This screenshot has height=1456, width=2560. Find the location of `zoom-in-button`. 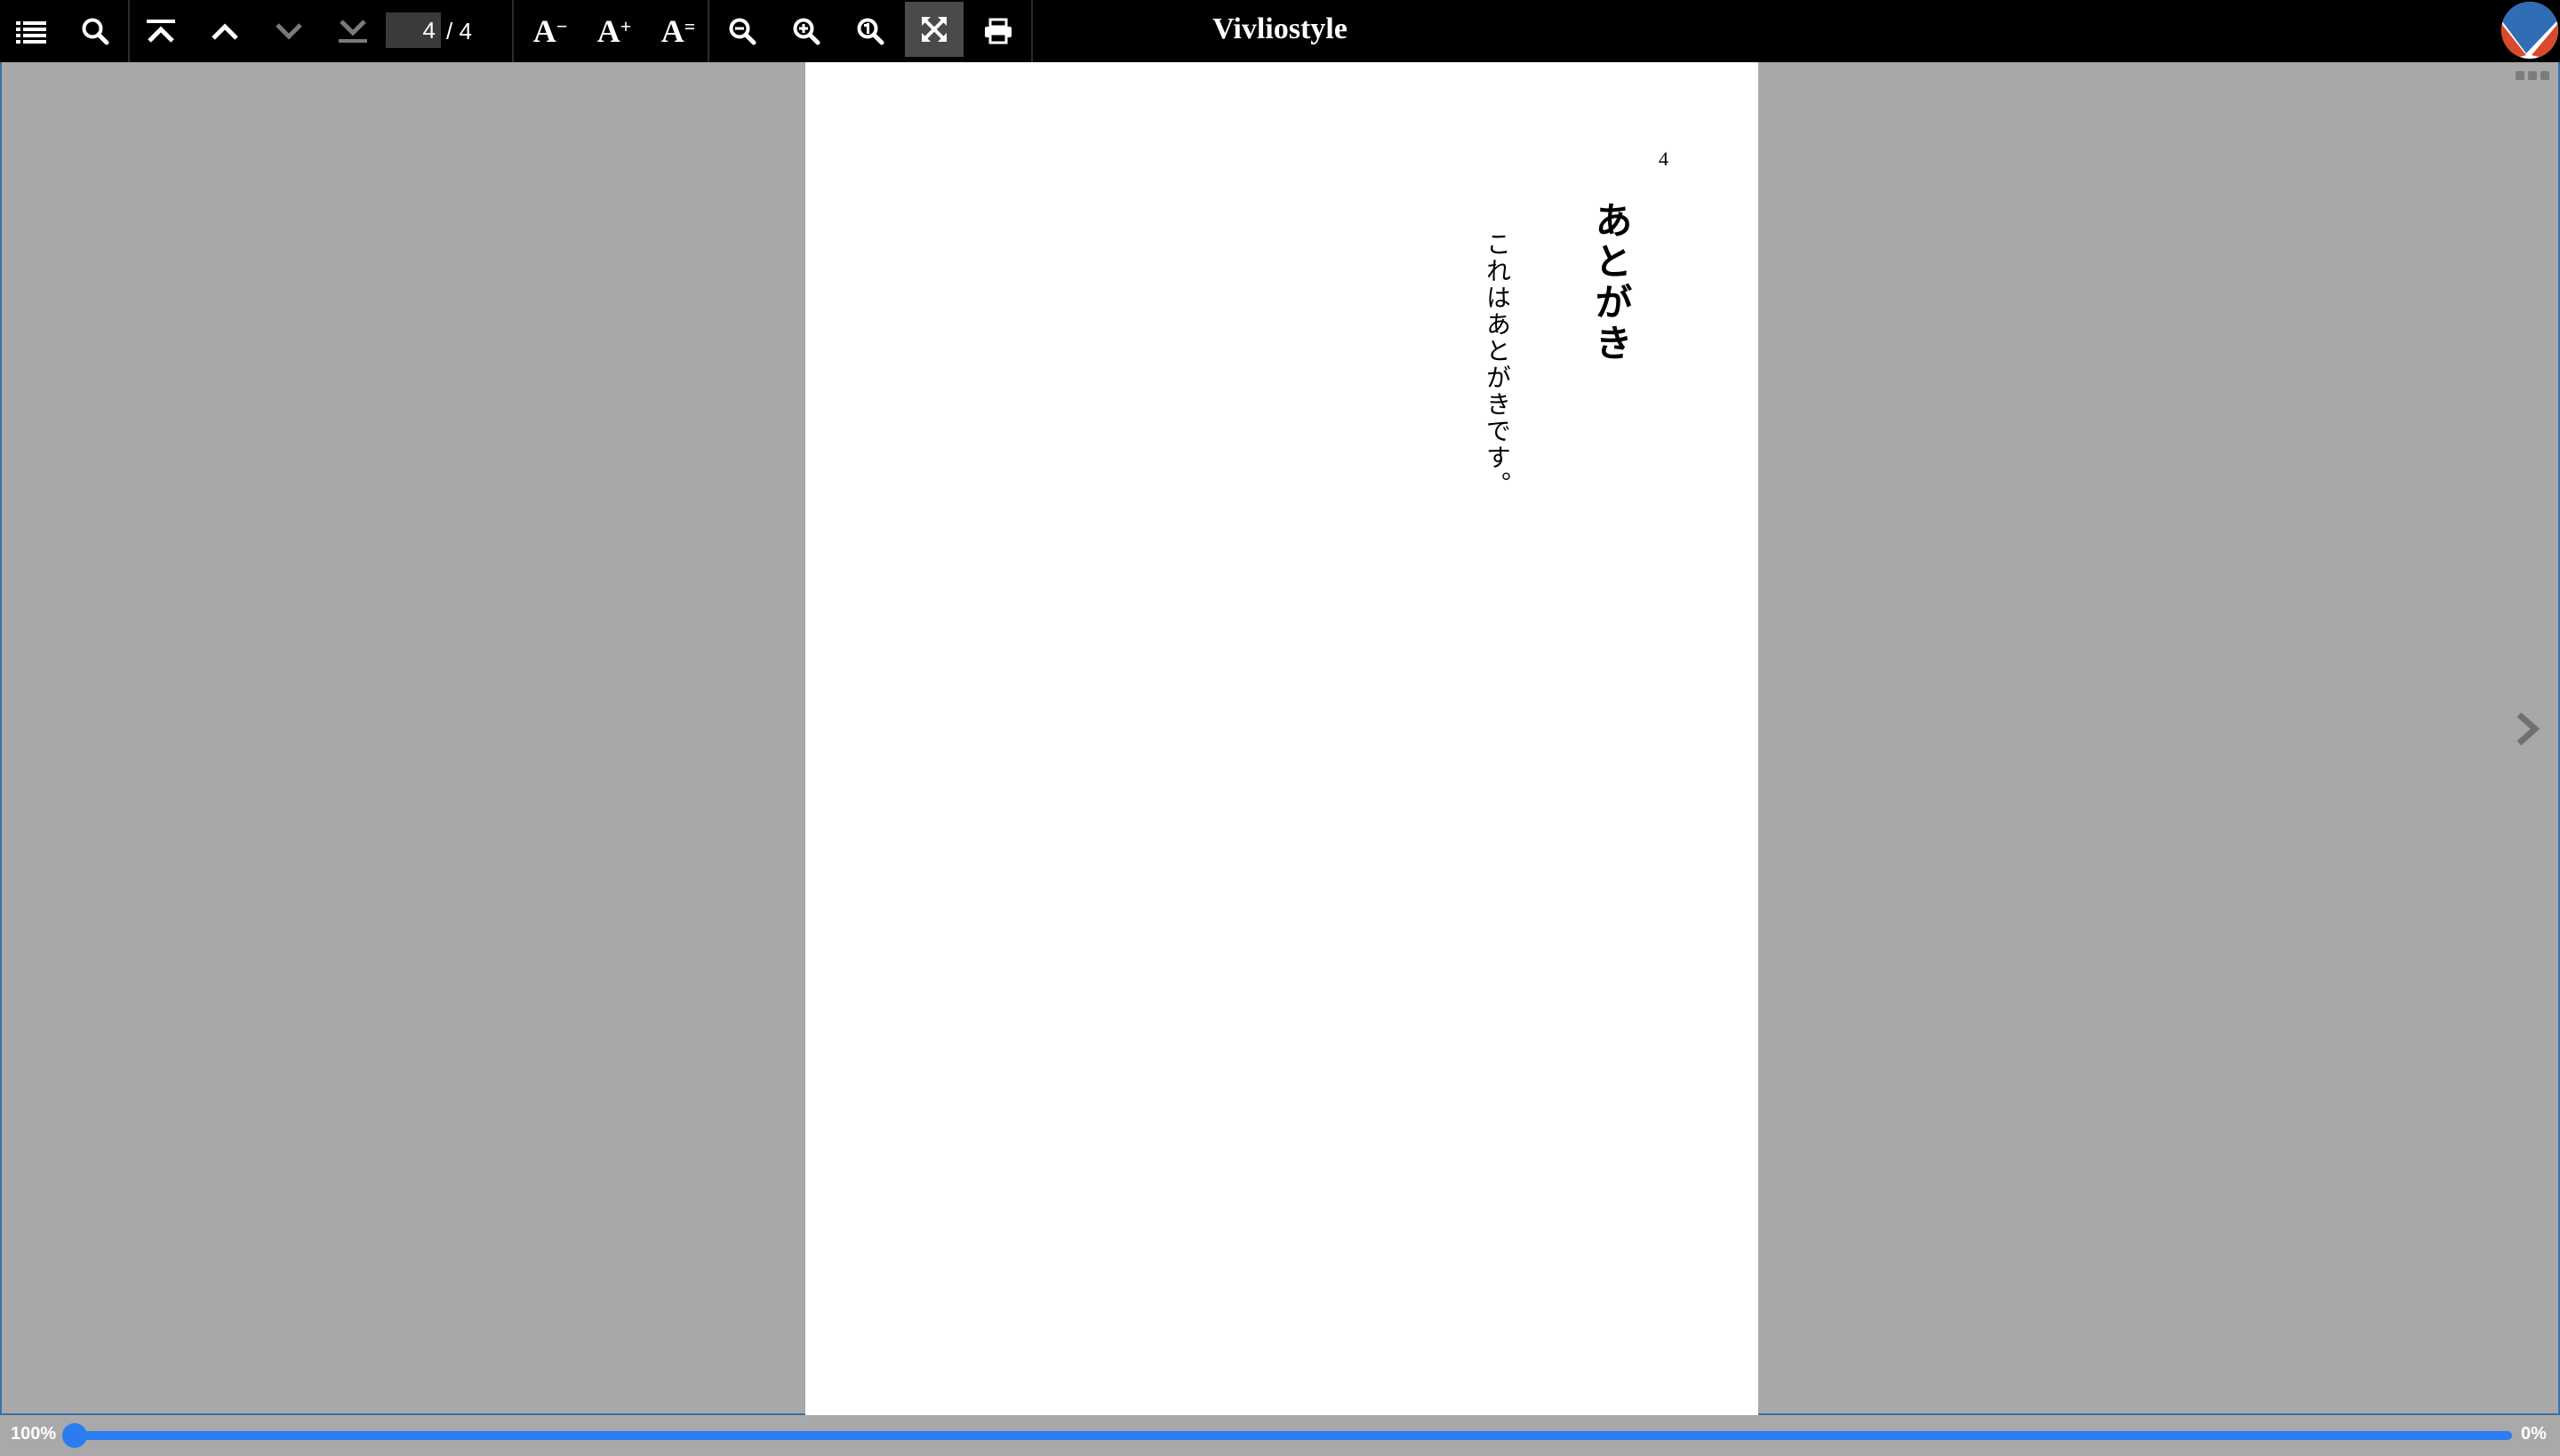

zoom-in-button is located at coordinates (806, 31).